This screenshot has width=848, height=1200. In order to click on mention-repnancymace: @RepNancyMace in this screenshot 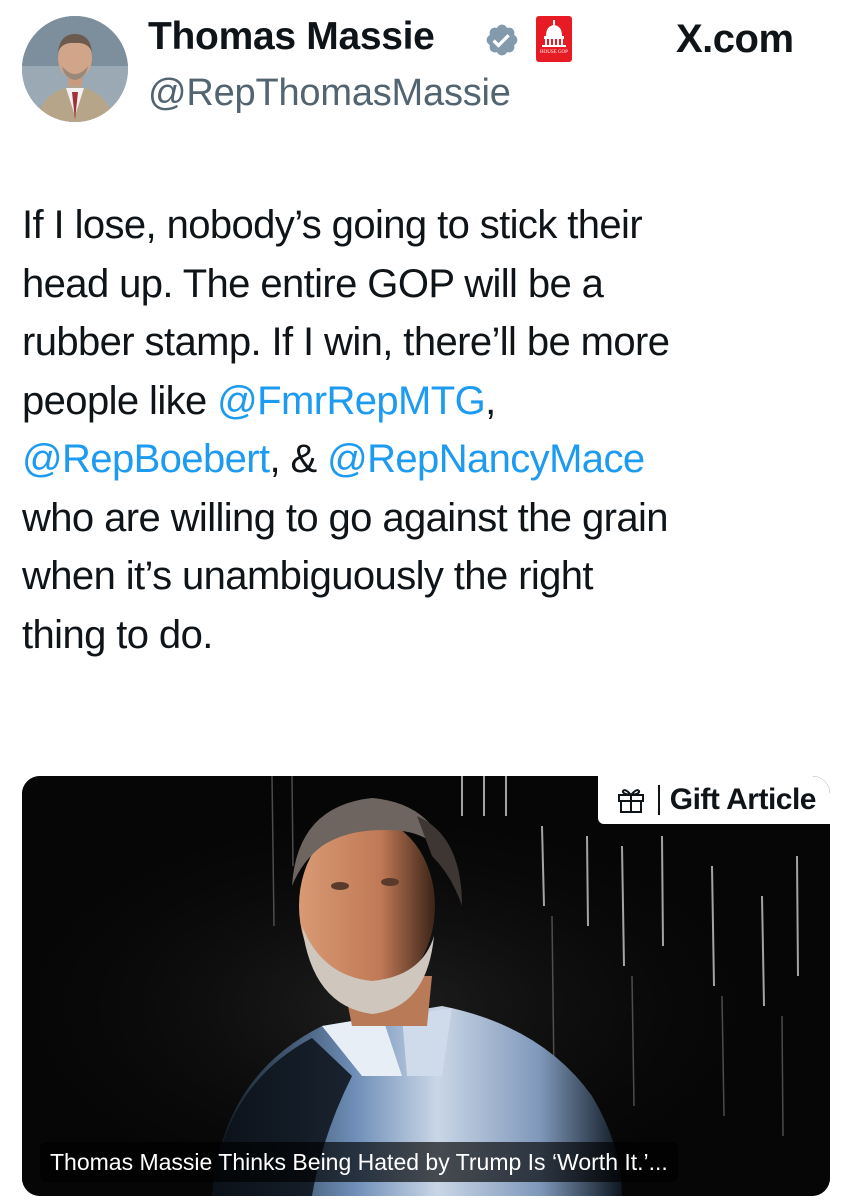, I will do `click(486, 459)`.